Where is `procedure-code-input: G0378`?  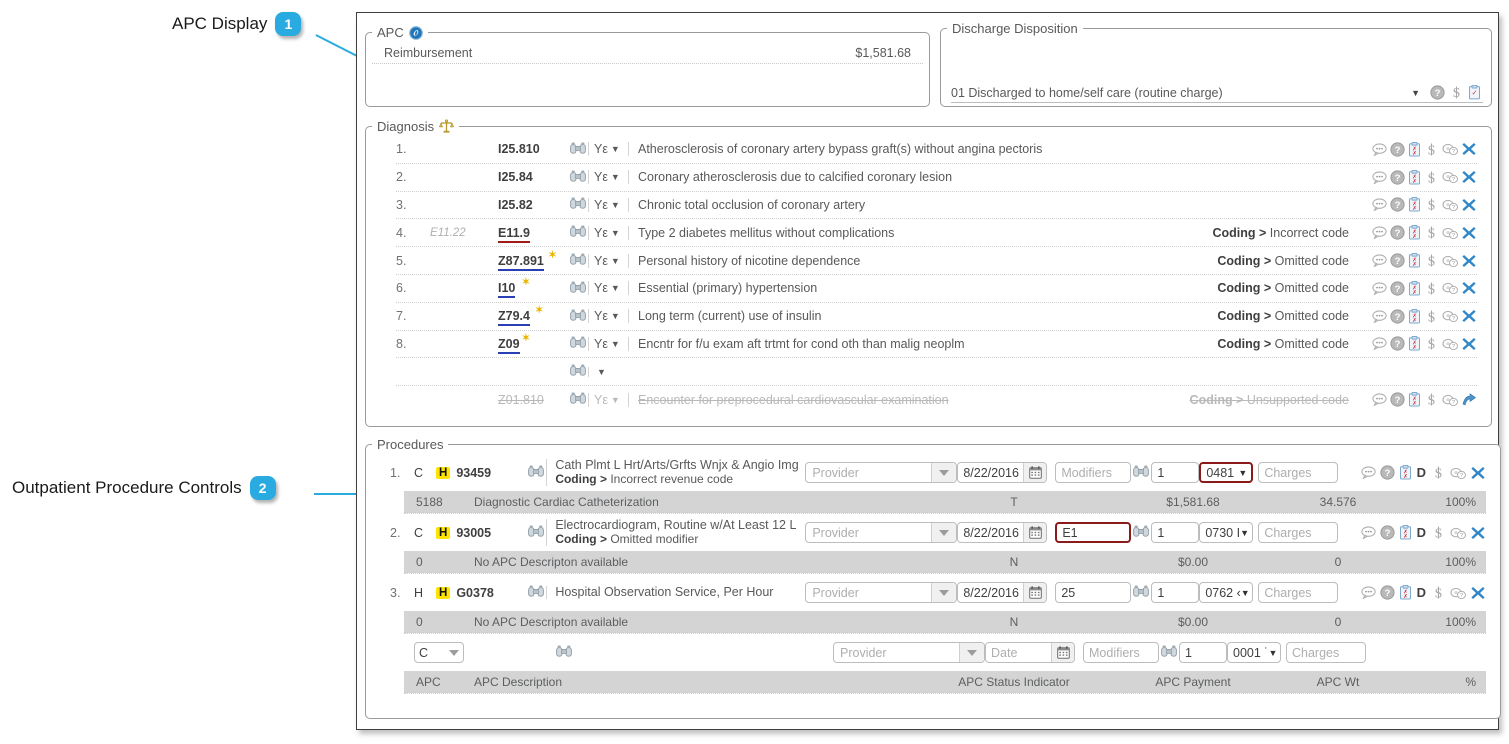 procedure-code-input: G0378 is located at coordinates (491, 593).